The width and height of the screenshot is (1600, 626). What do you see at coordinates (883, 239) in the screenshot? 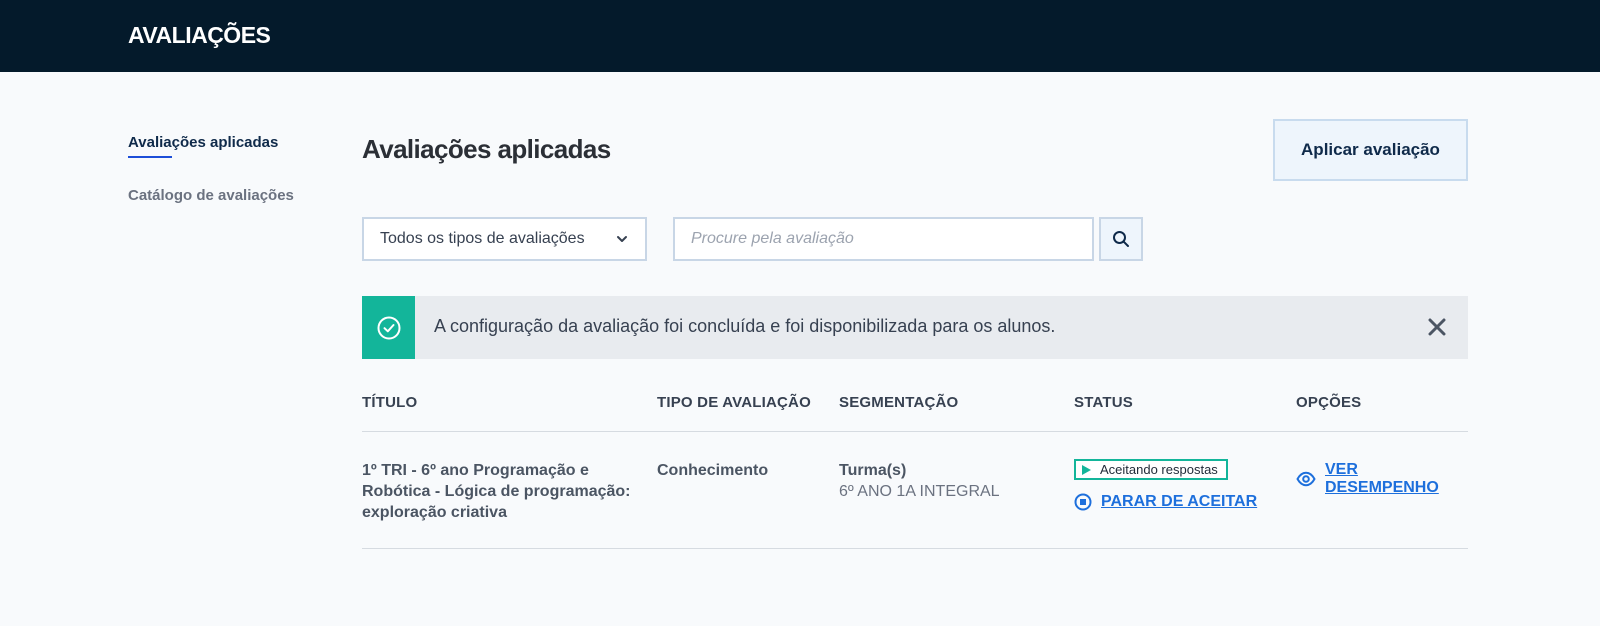
I see `search-input` at bounding box center [883, 239].